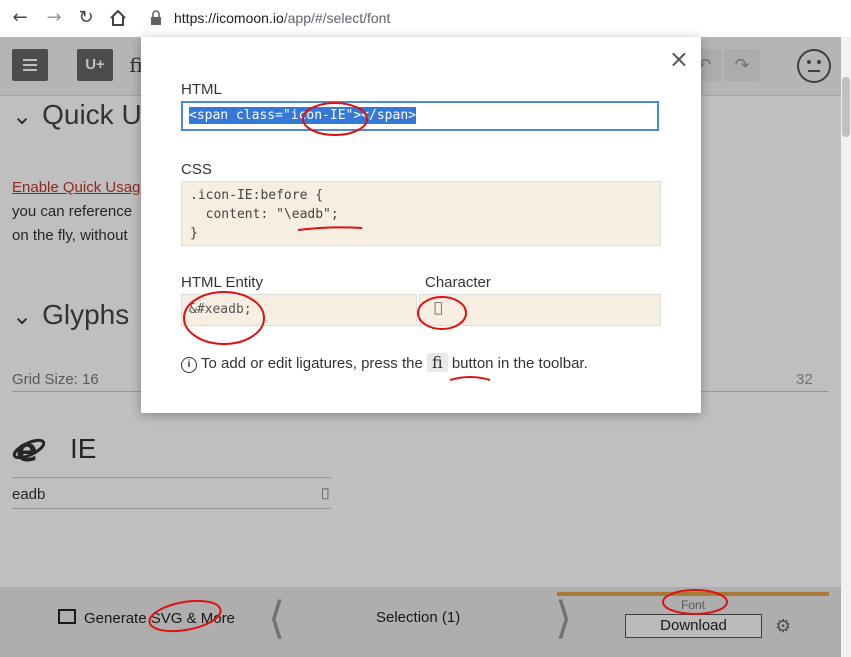  I want to click on html-label: HTML, so click(201, 89).